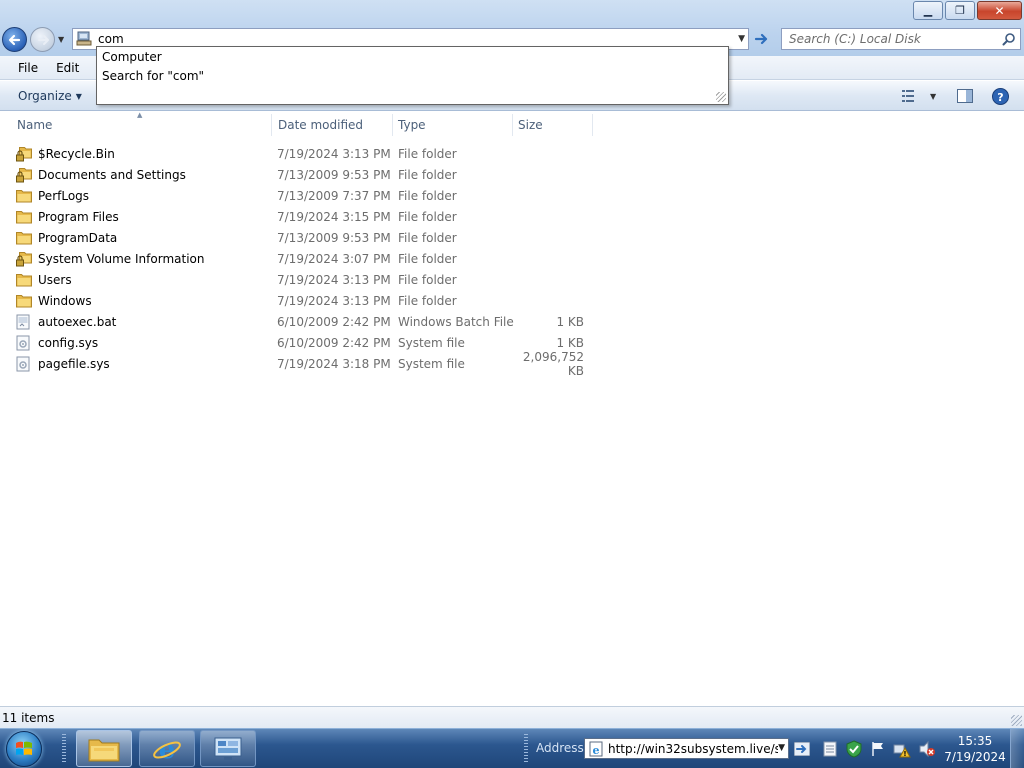 This screenshot has width=1024, height=768. What do you see at coordinates (24, 175) in the screenshot?
I see `locked-folder-icon` at bounding box center [24, 175].